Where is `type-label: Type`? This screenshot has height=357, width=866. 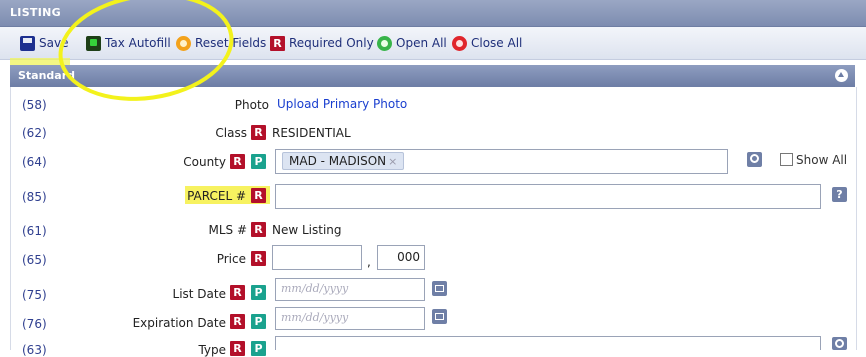 type-label: Type is located at coordinates (212, 350).